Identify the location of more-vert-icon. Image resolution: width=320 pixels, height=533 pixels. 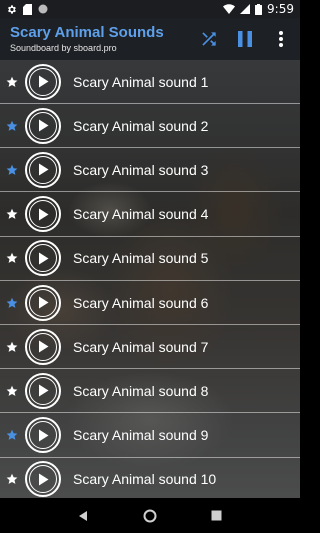
(281, 39).